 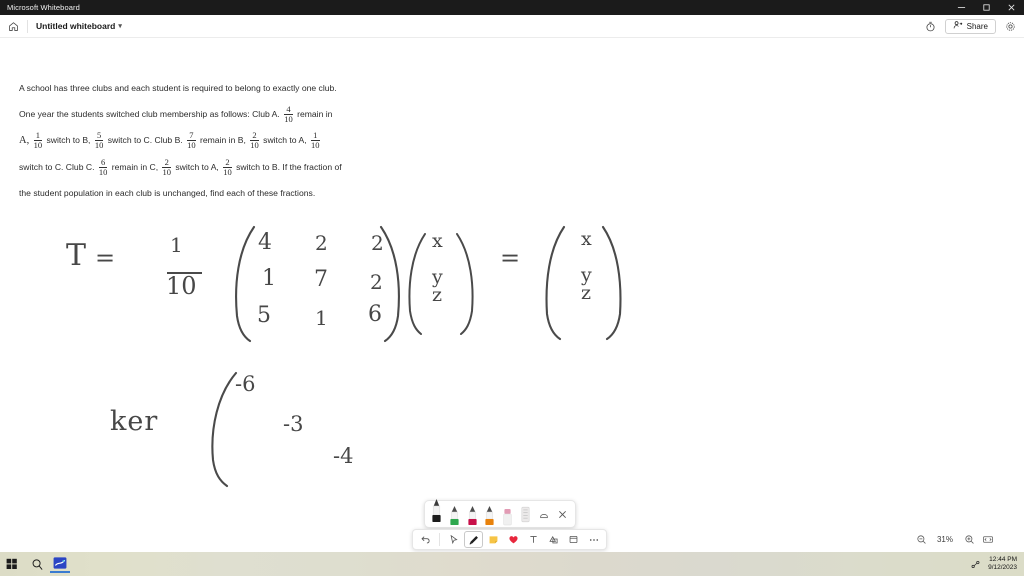 I want to click on ink-scalar-denominator: 10, so click(x=181, y=286).